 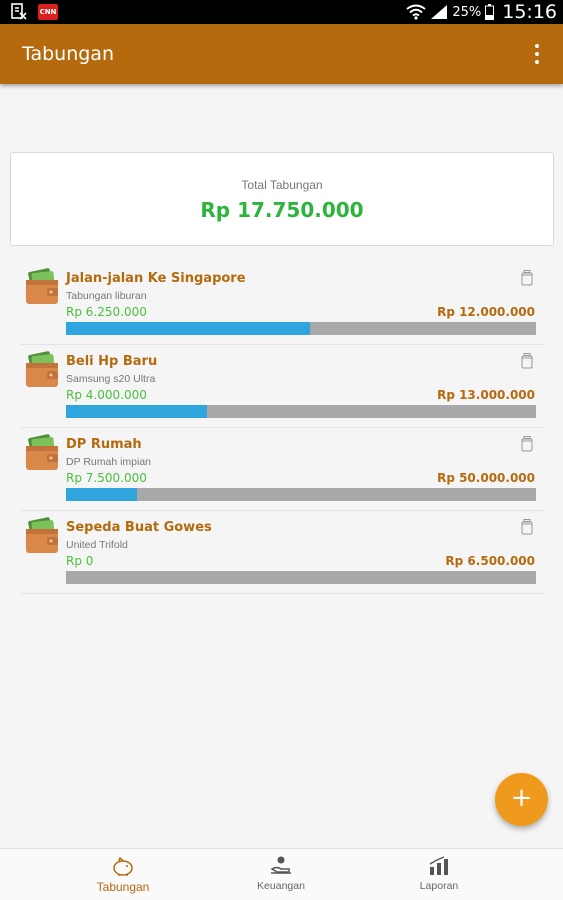 I want to click on savings-item-title: Sepeda Buat Gowes, so click(x=139, y=527).